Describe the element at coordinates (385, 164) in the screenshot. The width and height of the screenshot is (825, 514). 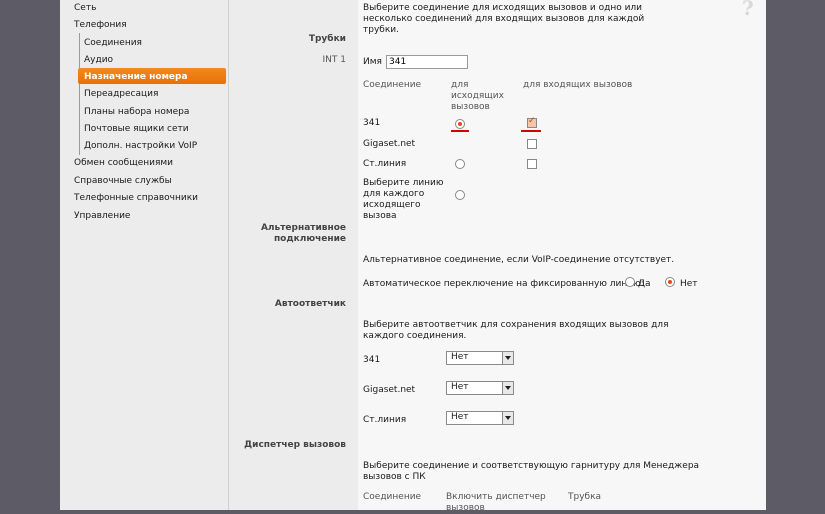
I see `row-label-landline: Ст.линия` at that location.